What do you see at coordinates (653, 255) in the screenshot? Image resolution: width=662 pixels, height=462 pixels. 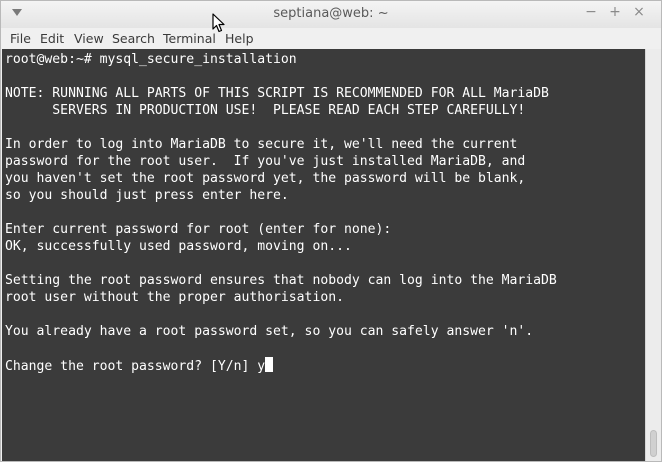 I see `vertical-scrollbar` at bounding box center [653, 255].